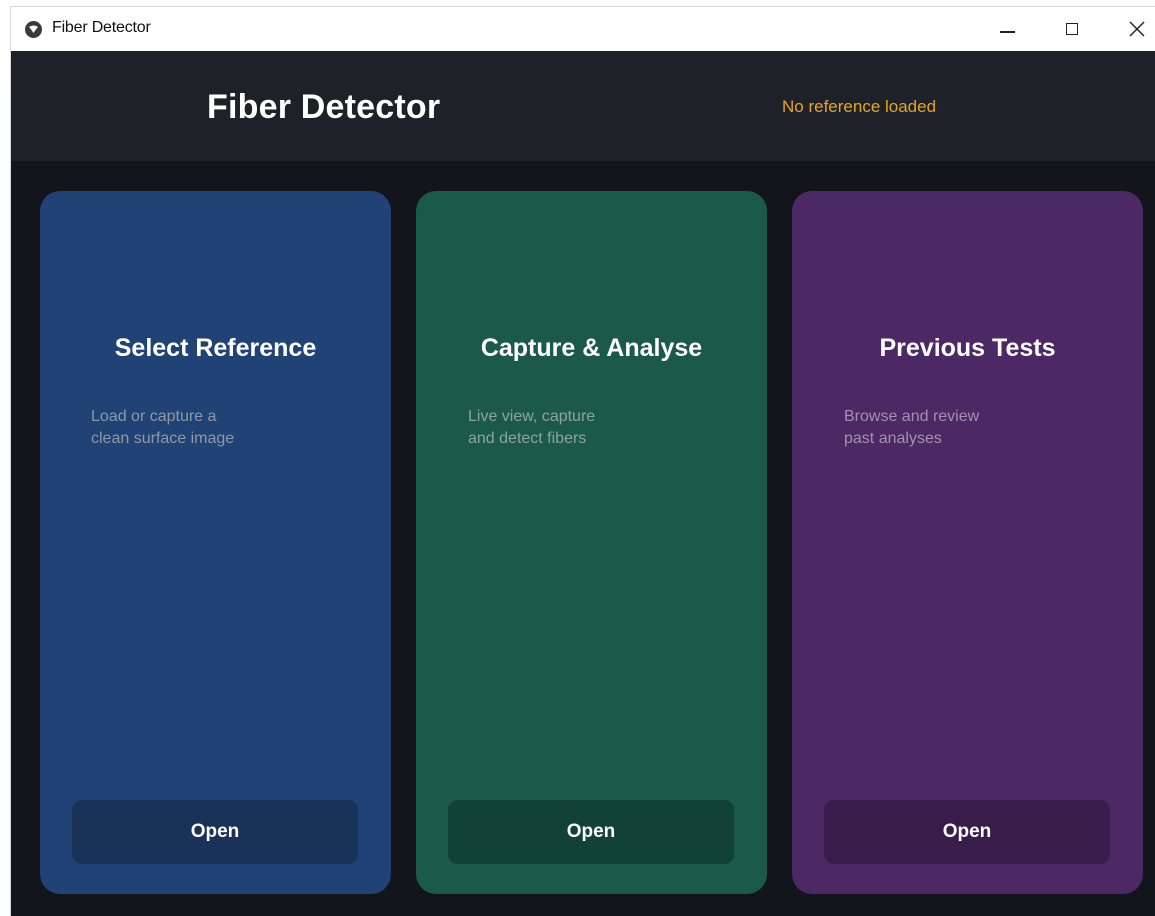 The image size is (1155, 916). What do you see at coordinates (1137, 29) in the screenshot?
I see `close-icon` at bounding box center [1137, 29].